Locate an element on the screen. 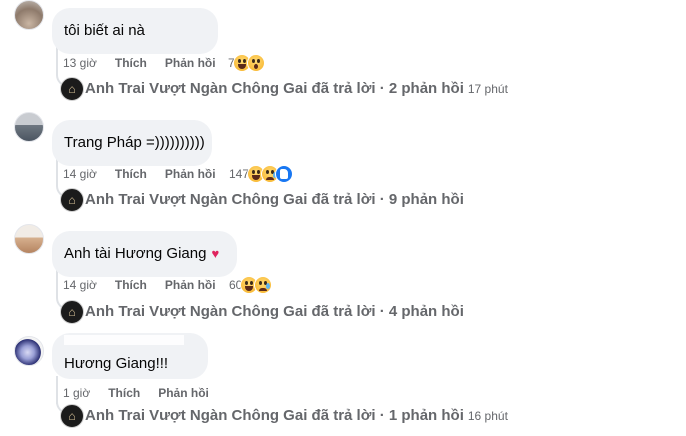 This screenshot has height=436, width=686. comment-bubble: Trang Pháp =)))))))))) is located at coordinates (132, 143).